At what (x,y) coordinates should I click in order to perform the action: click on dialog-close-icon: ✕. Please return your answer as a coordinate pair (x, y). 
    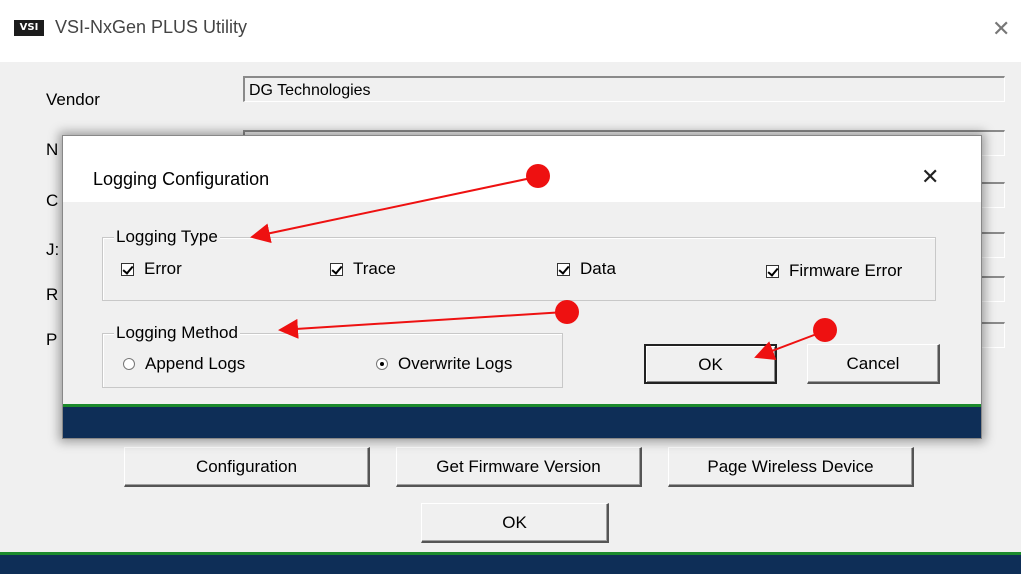
    Looking at the image, I should click on (930, 177).